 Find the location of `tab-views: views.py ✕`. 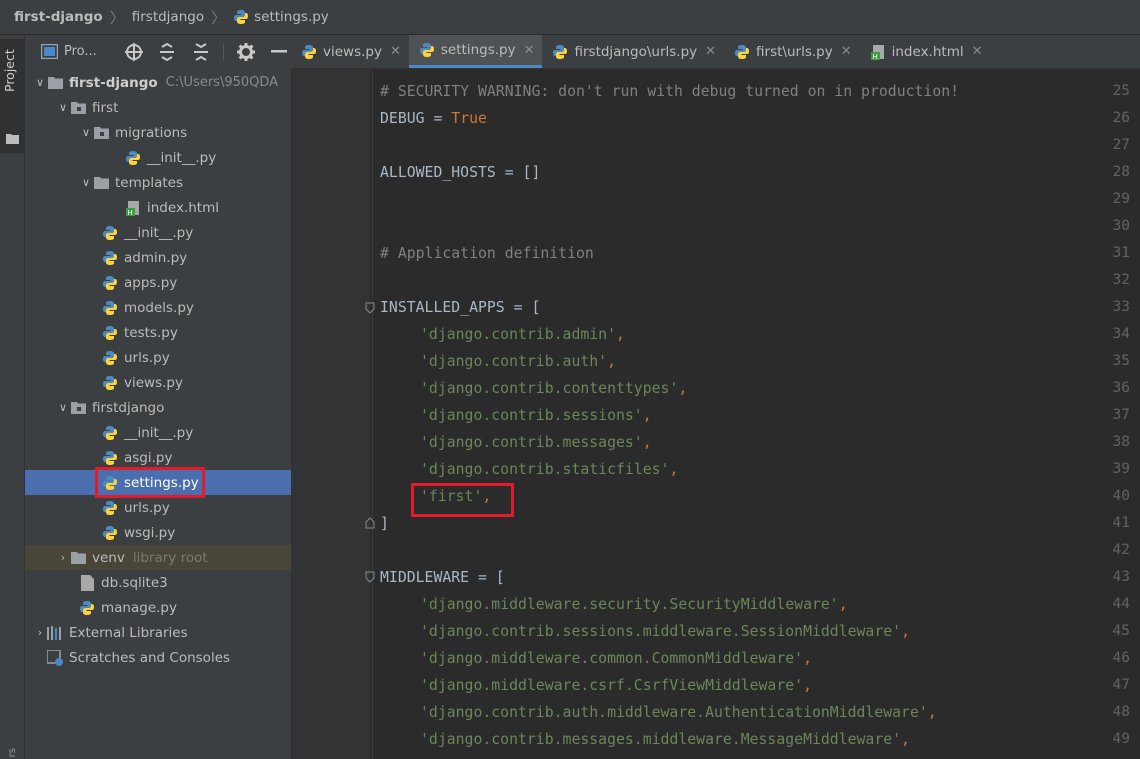

tab-views: views.py ✕ is located at coordinates (350, 51).